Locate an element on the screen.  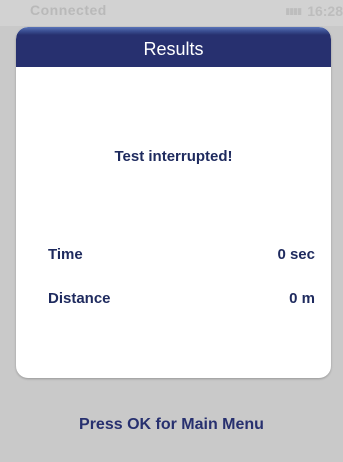
status-message: Test interrupted! is located at coordinates (173, 156).